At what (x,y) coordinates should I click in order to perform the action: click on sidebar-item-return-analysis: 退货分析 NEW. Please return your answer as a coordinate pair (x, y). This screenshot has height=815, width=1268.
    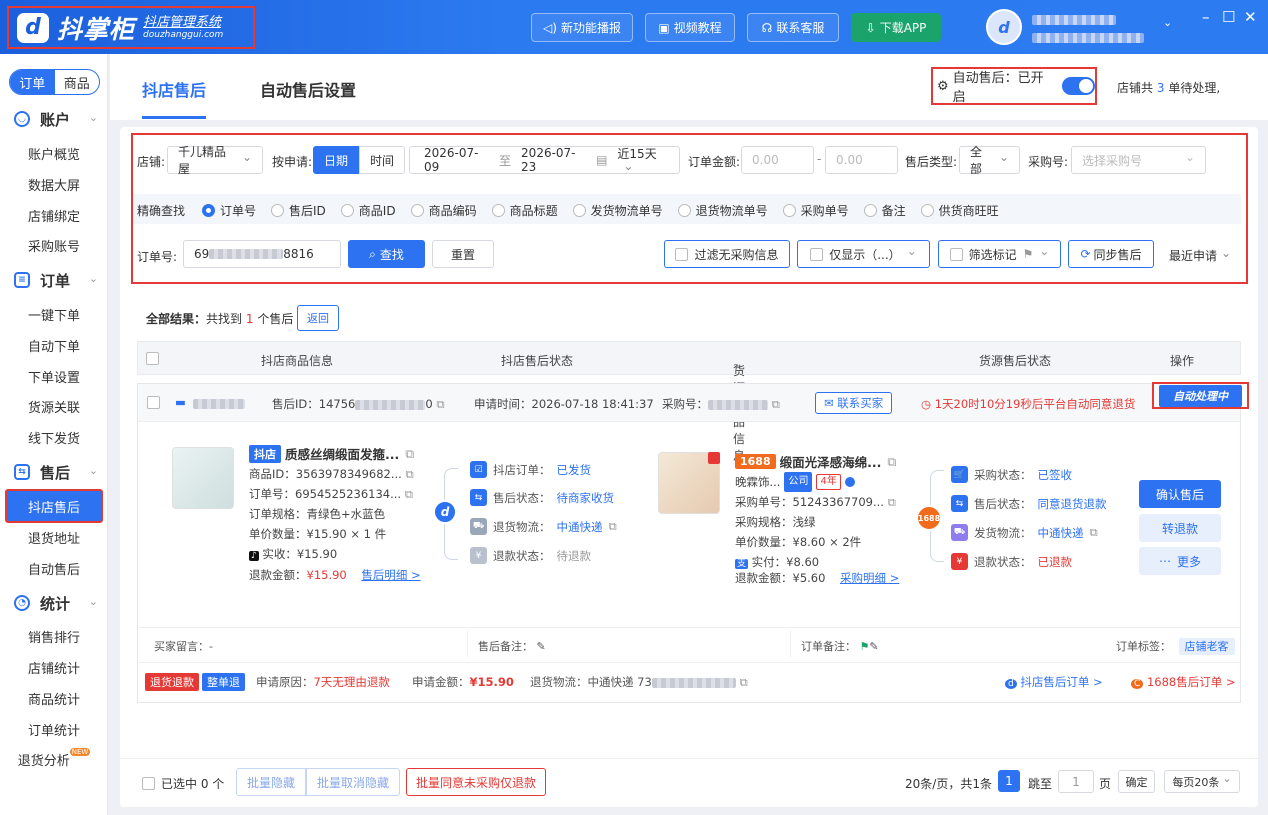
    Looking at the image, I should click on (54, 759).